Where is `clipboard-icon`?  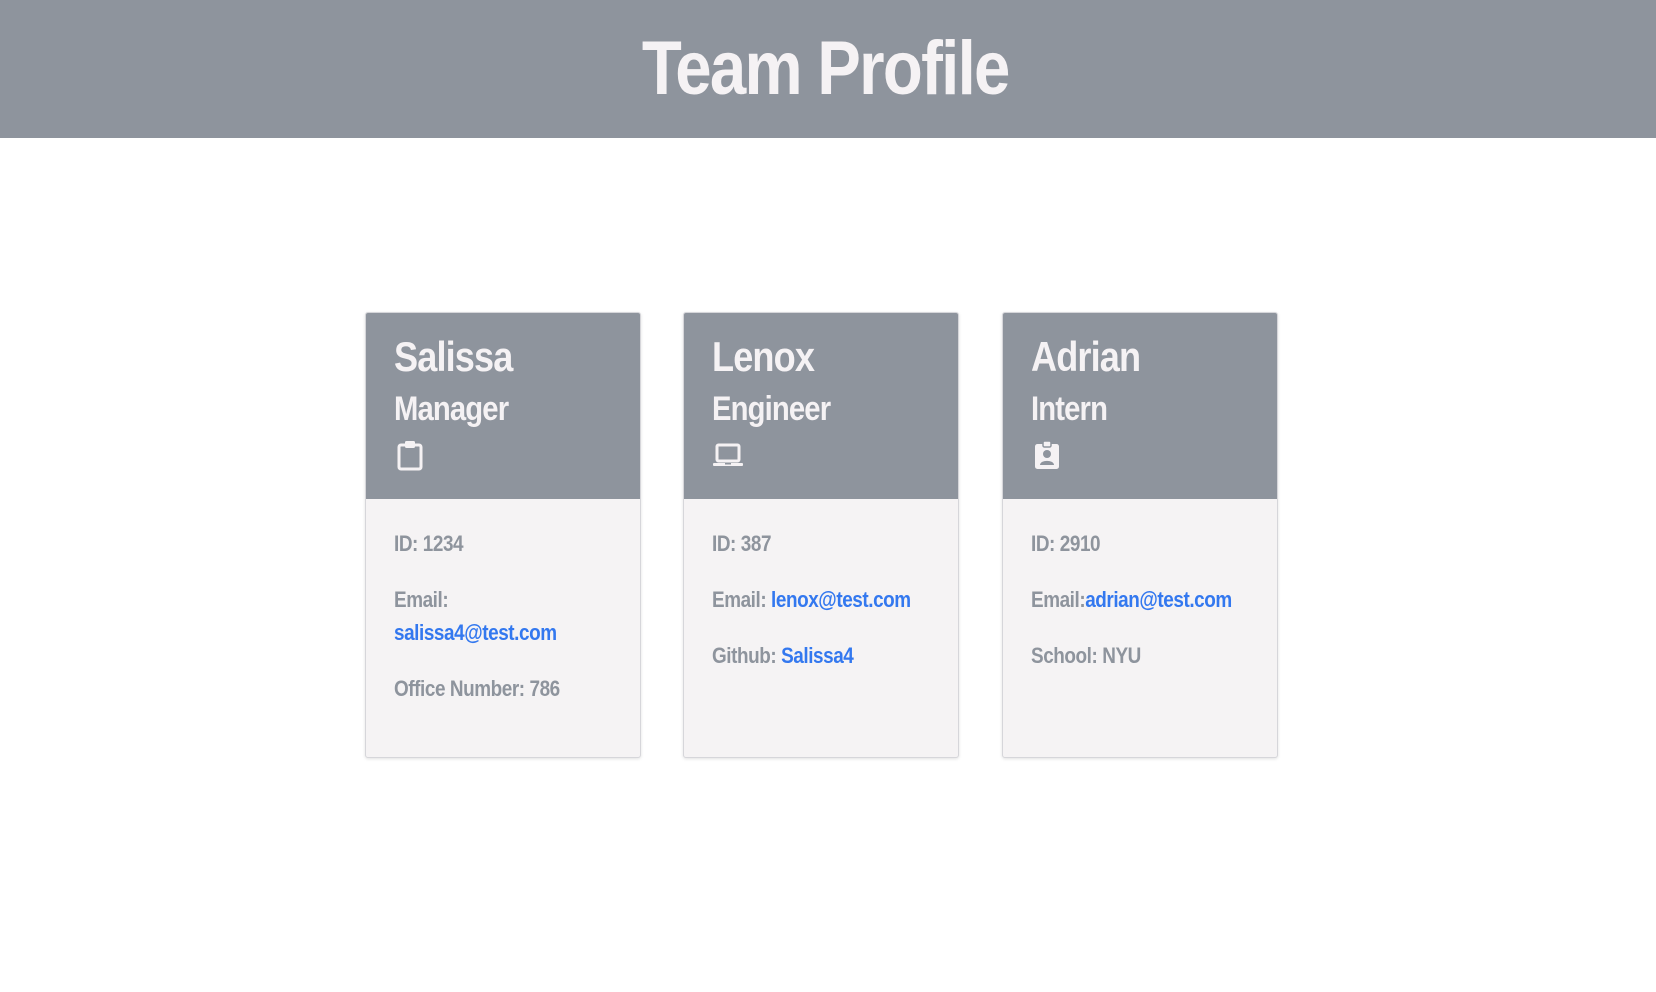 clipboard-icon is located at coordinates (410, 455).